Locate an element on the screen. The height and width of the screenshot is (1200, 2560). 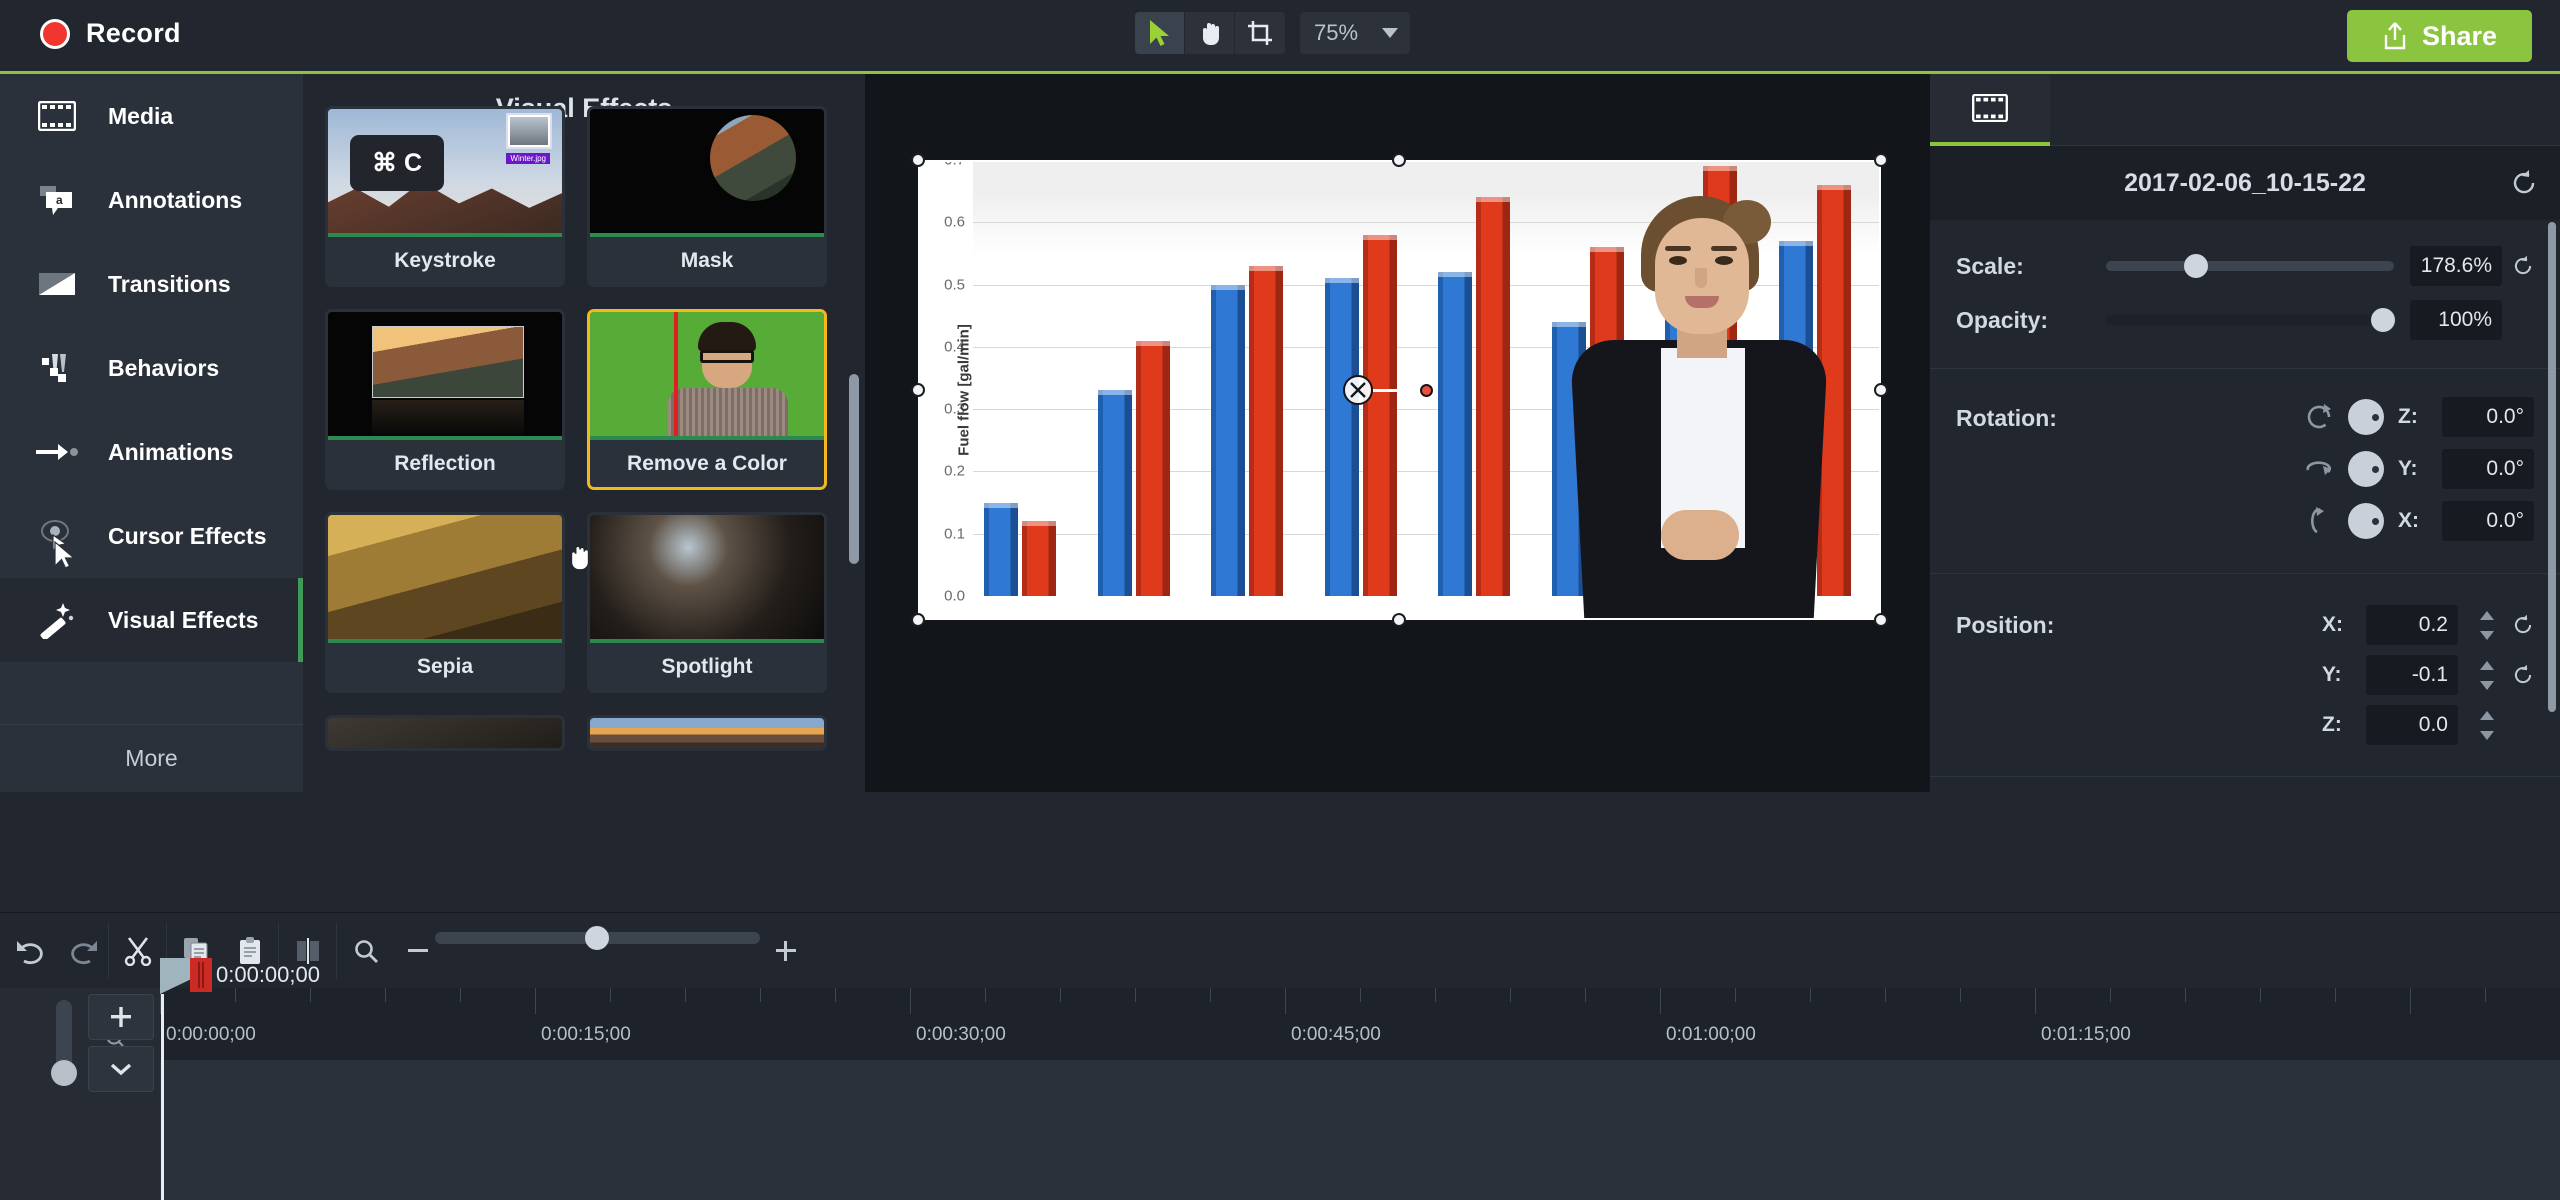
opacity-slider-knob is located at coordinates (2382, 320).